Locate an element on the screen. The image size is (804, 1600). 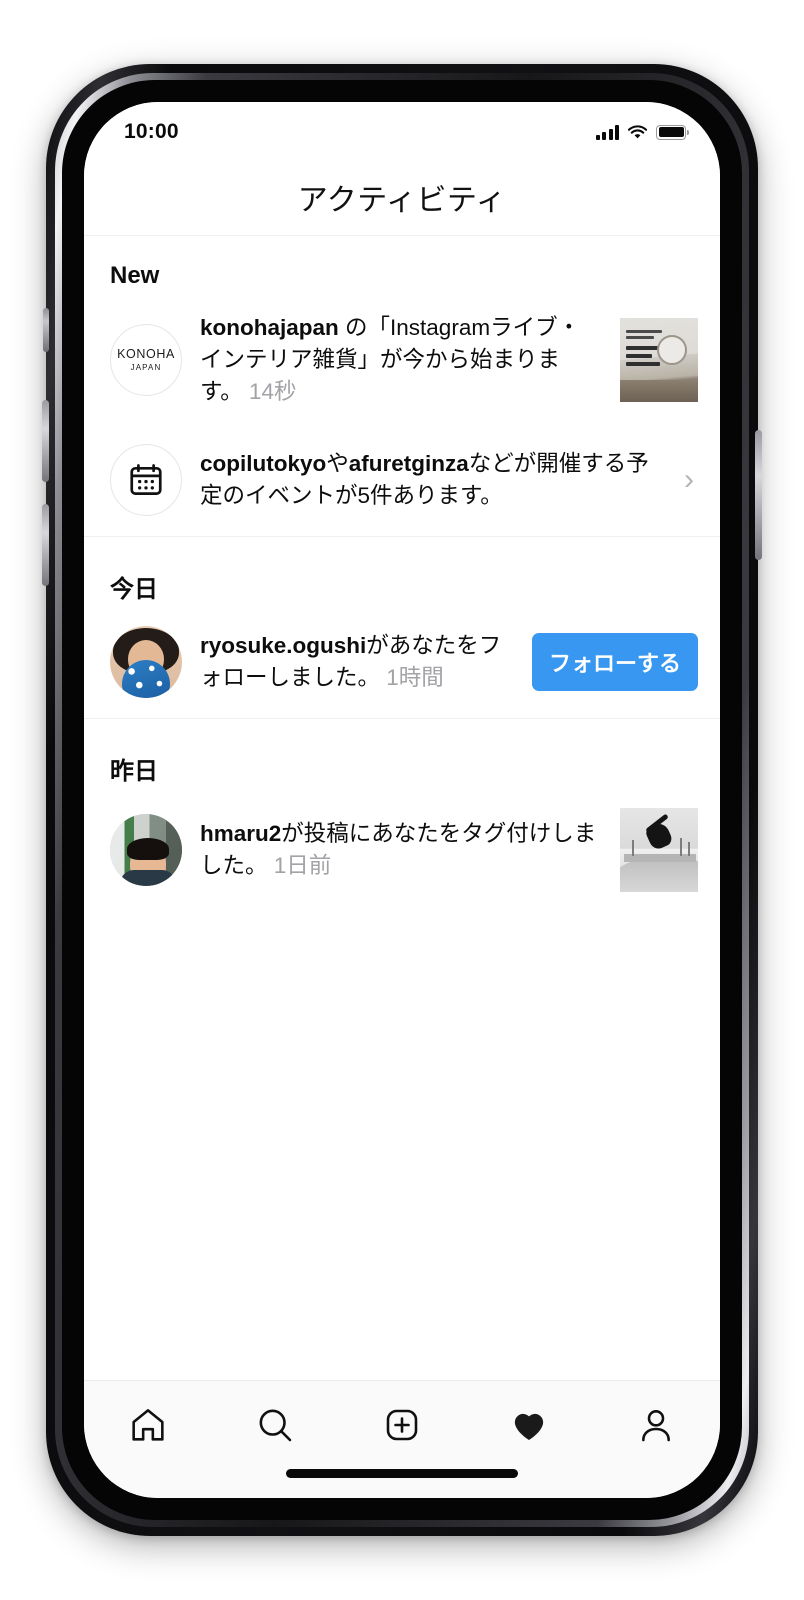
status-bar-indicators is located at coordinates (642, 132).